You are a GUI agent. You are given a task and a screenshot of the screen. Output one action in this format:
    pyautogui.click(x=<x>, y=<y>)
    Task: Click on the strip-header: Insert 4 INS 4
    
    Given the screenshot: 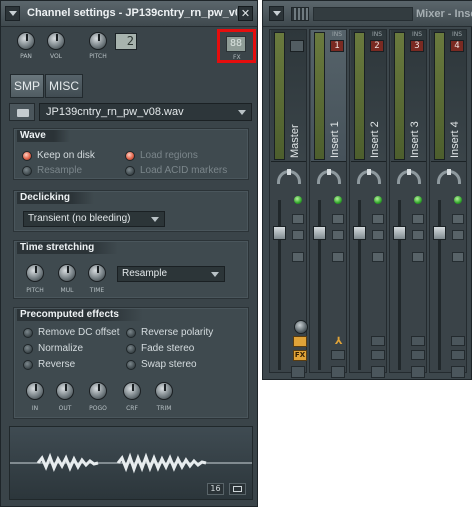 What is the action you would take?
    pyautogui.click(x=448, y=96)
    